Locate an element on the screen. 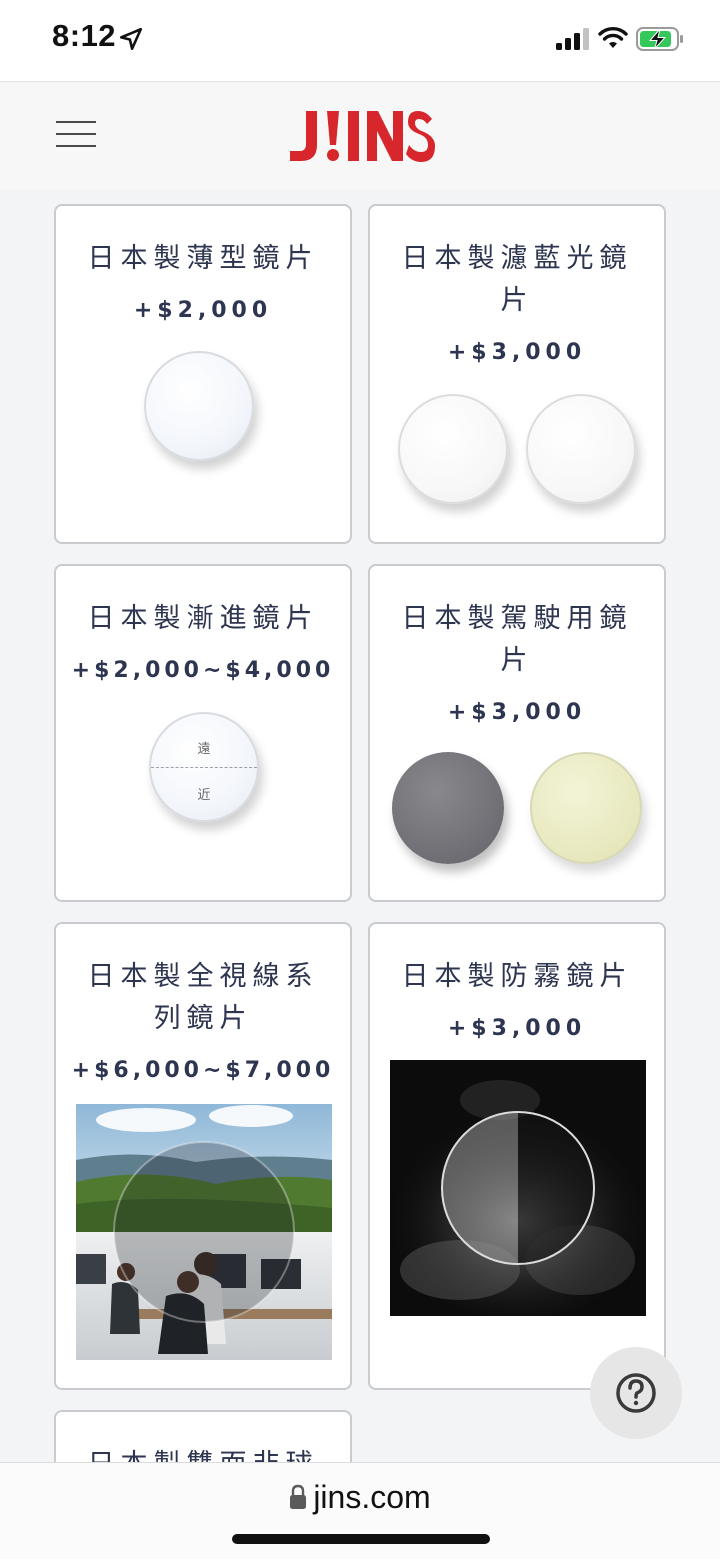 This screenshot has width=720, height=1559. card-title: 日本製漸進鏡片 is located at coordinates (203, 618).